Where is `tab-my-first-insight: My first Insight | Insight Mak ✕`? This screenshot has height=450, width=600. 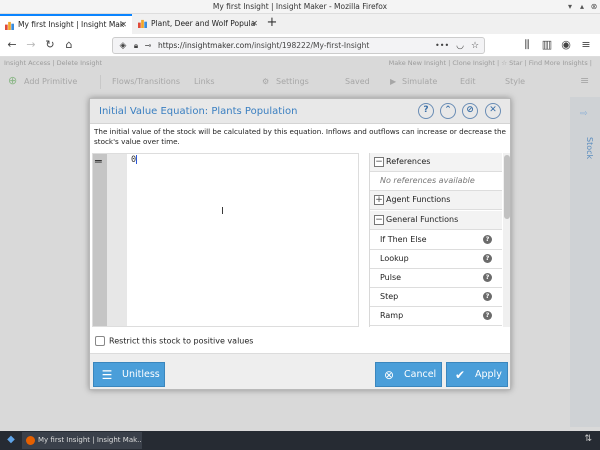
tab-my-first-insight: My first Insight | Insight Mak ✕ is located at coordinates (66, 24).